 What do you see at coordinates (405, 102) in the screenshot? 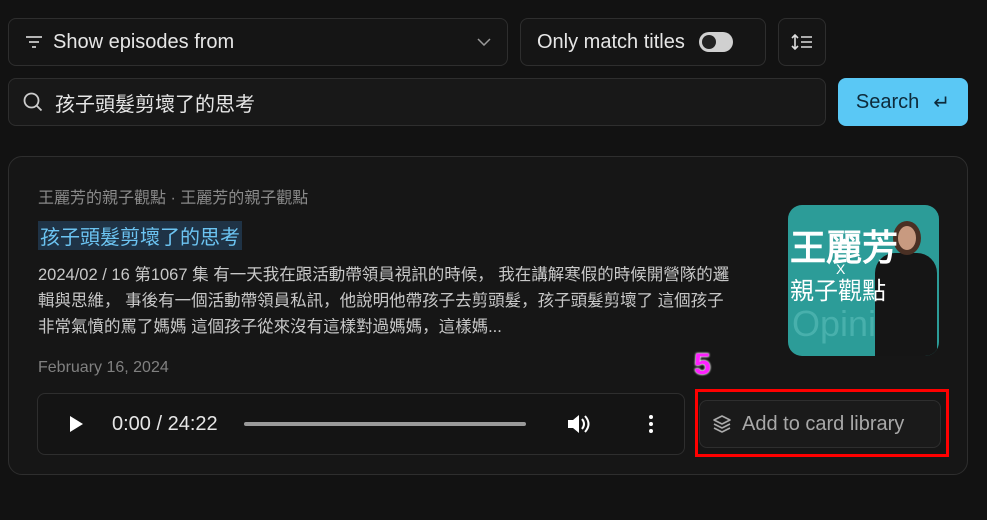
I see `search-input` at bounding box center [405, 102].